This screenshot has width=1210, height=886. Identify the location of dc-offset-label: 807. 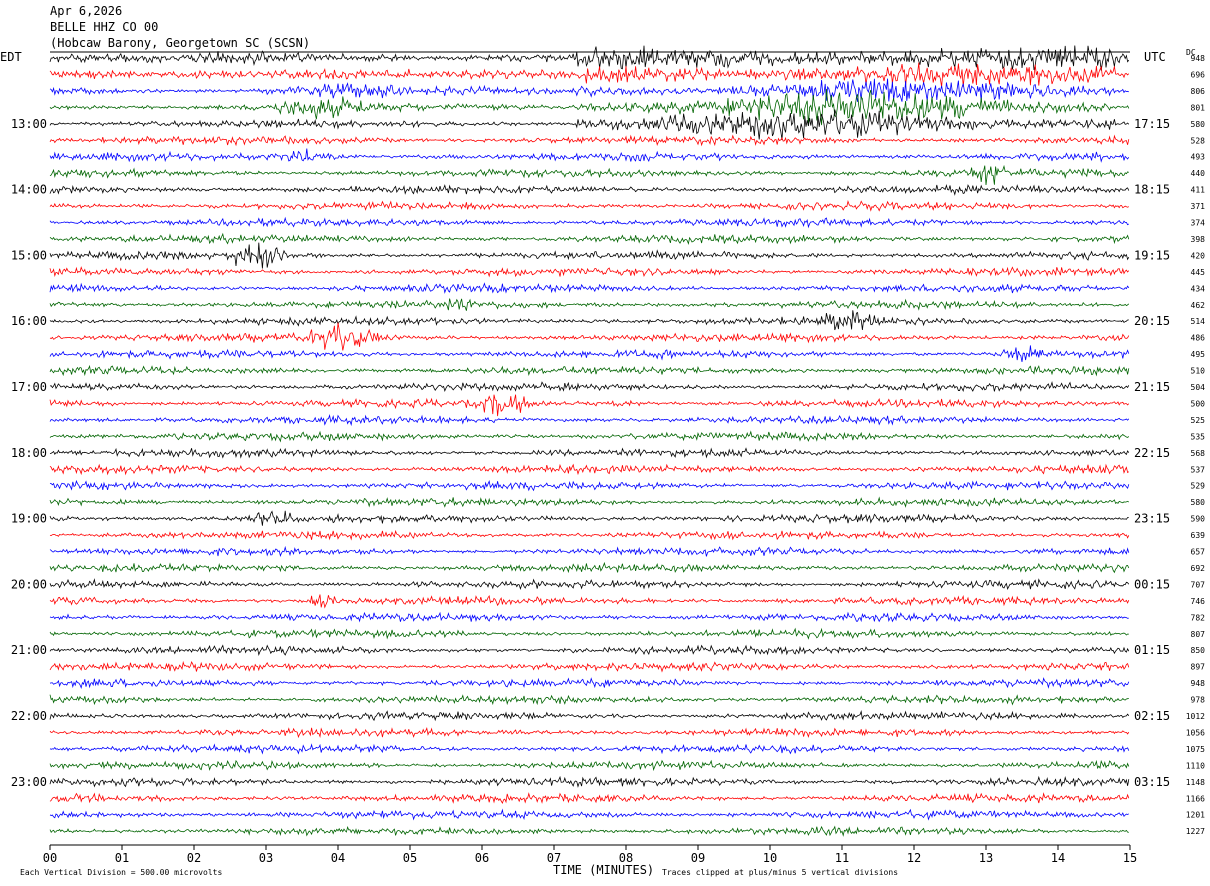
(1198, 634).